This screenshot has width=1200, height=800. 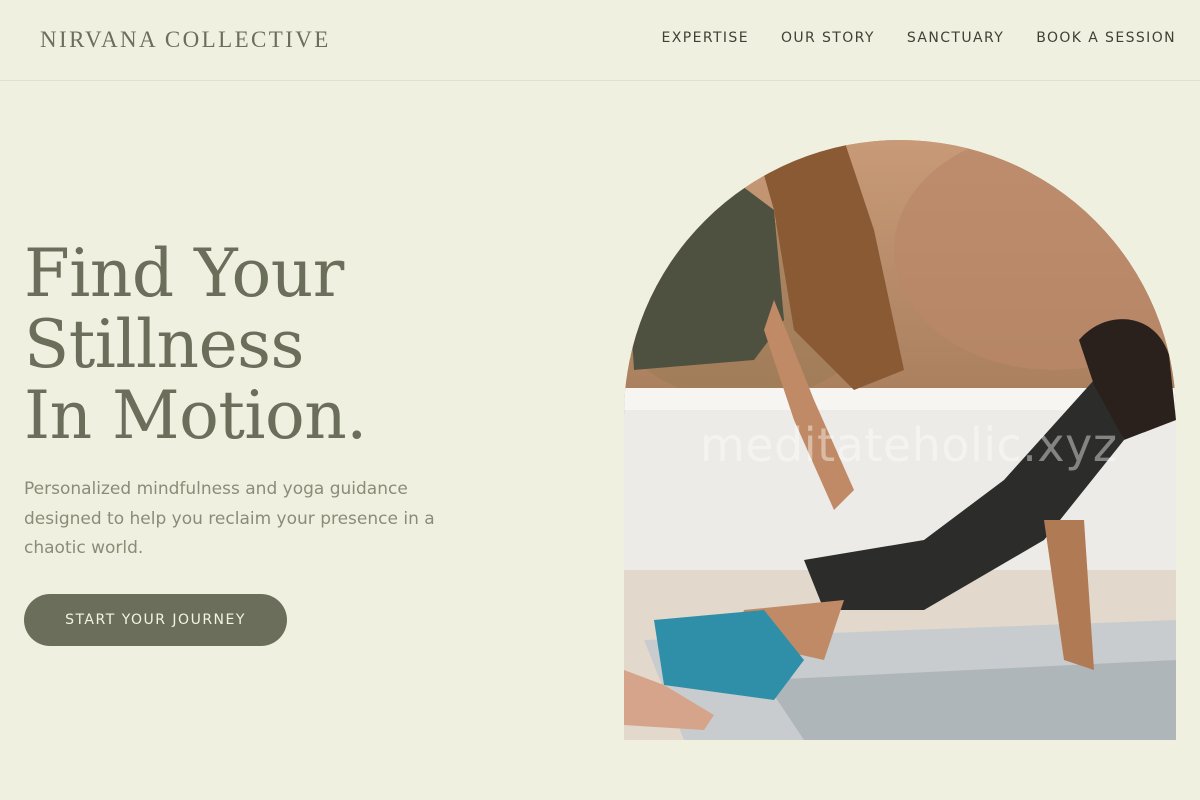 What do you see at coordinates (185, 40) in the screenshot?
I see `brand-logo: NIRVANA COLLECTIVE` at bounding box center [185, 40].